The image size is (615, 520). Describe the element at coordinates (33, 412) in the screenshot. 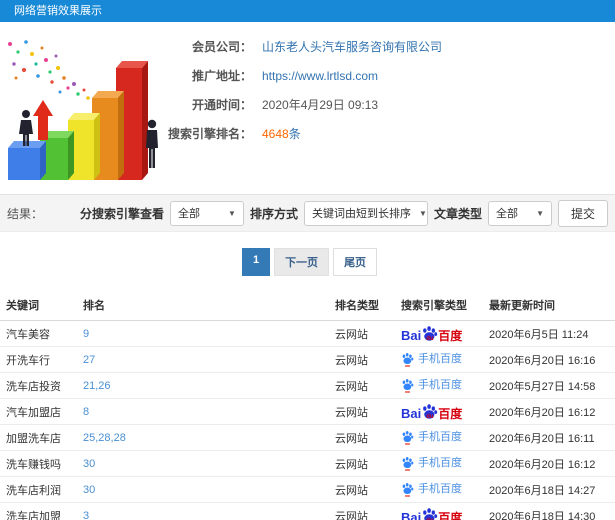

I see `keyword-cell: 汽车加盟店` at that location.